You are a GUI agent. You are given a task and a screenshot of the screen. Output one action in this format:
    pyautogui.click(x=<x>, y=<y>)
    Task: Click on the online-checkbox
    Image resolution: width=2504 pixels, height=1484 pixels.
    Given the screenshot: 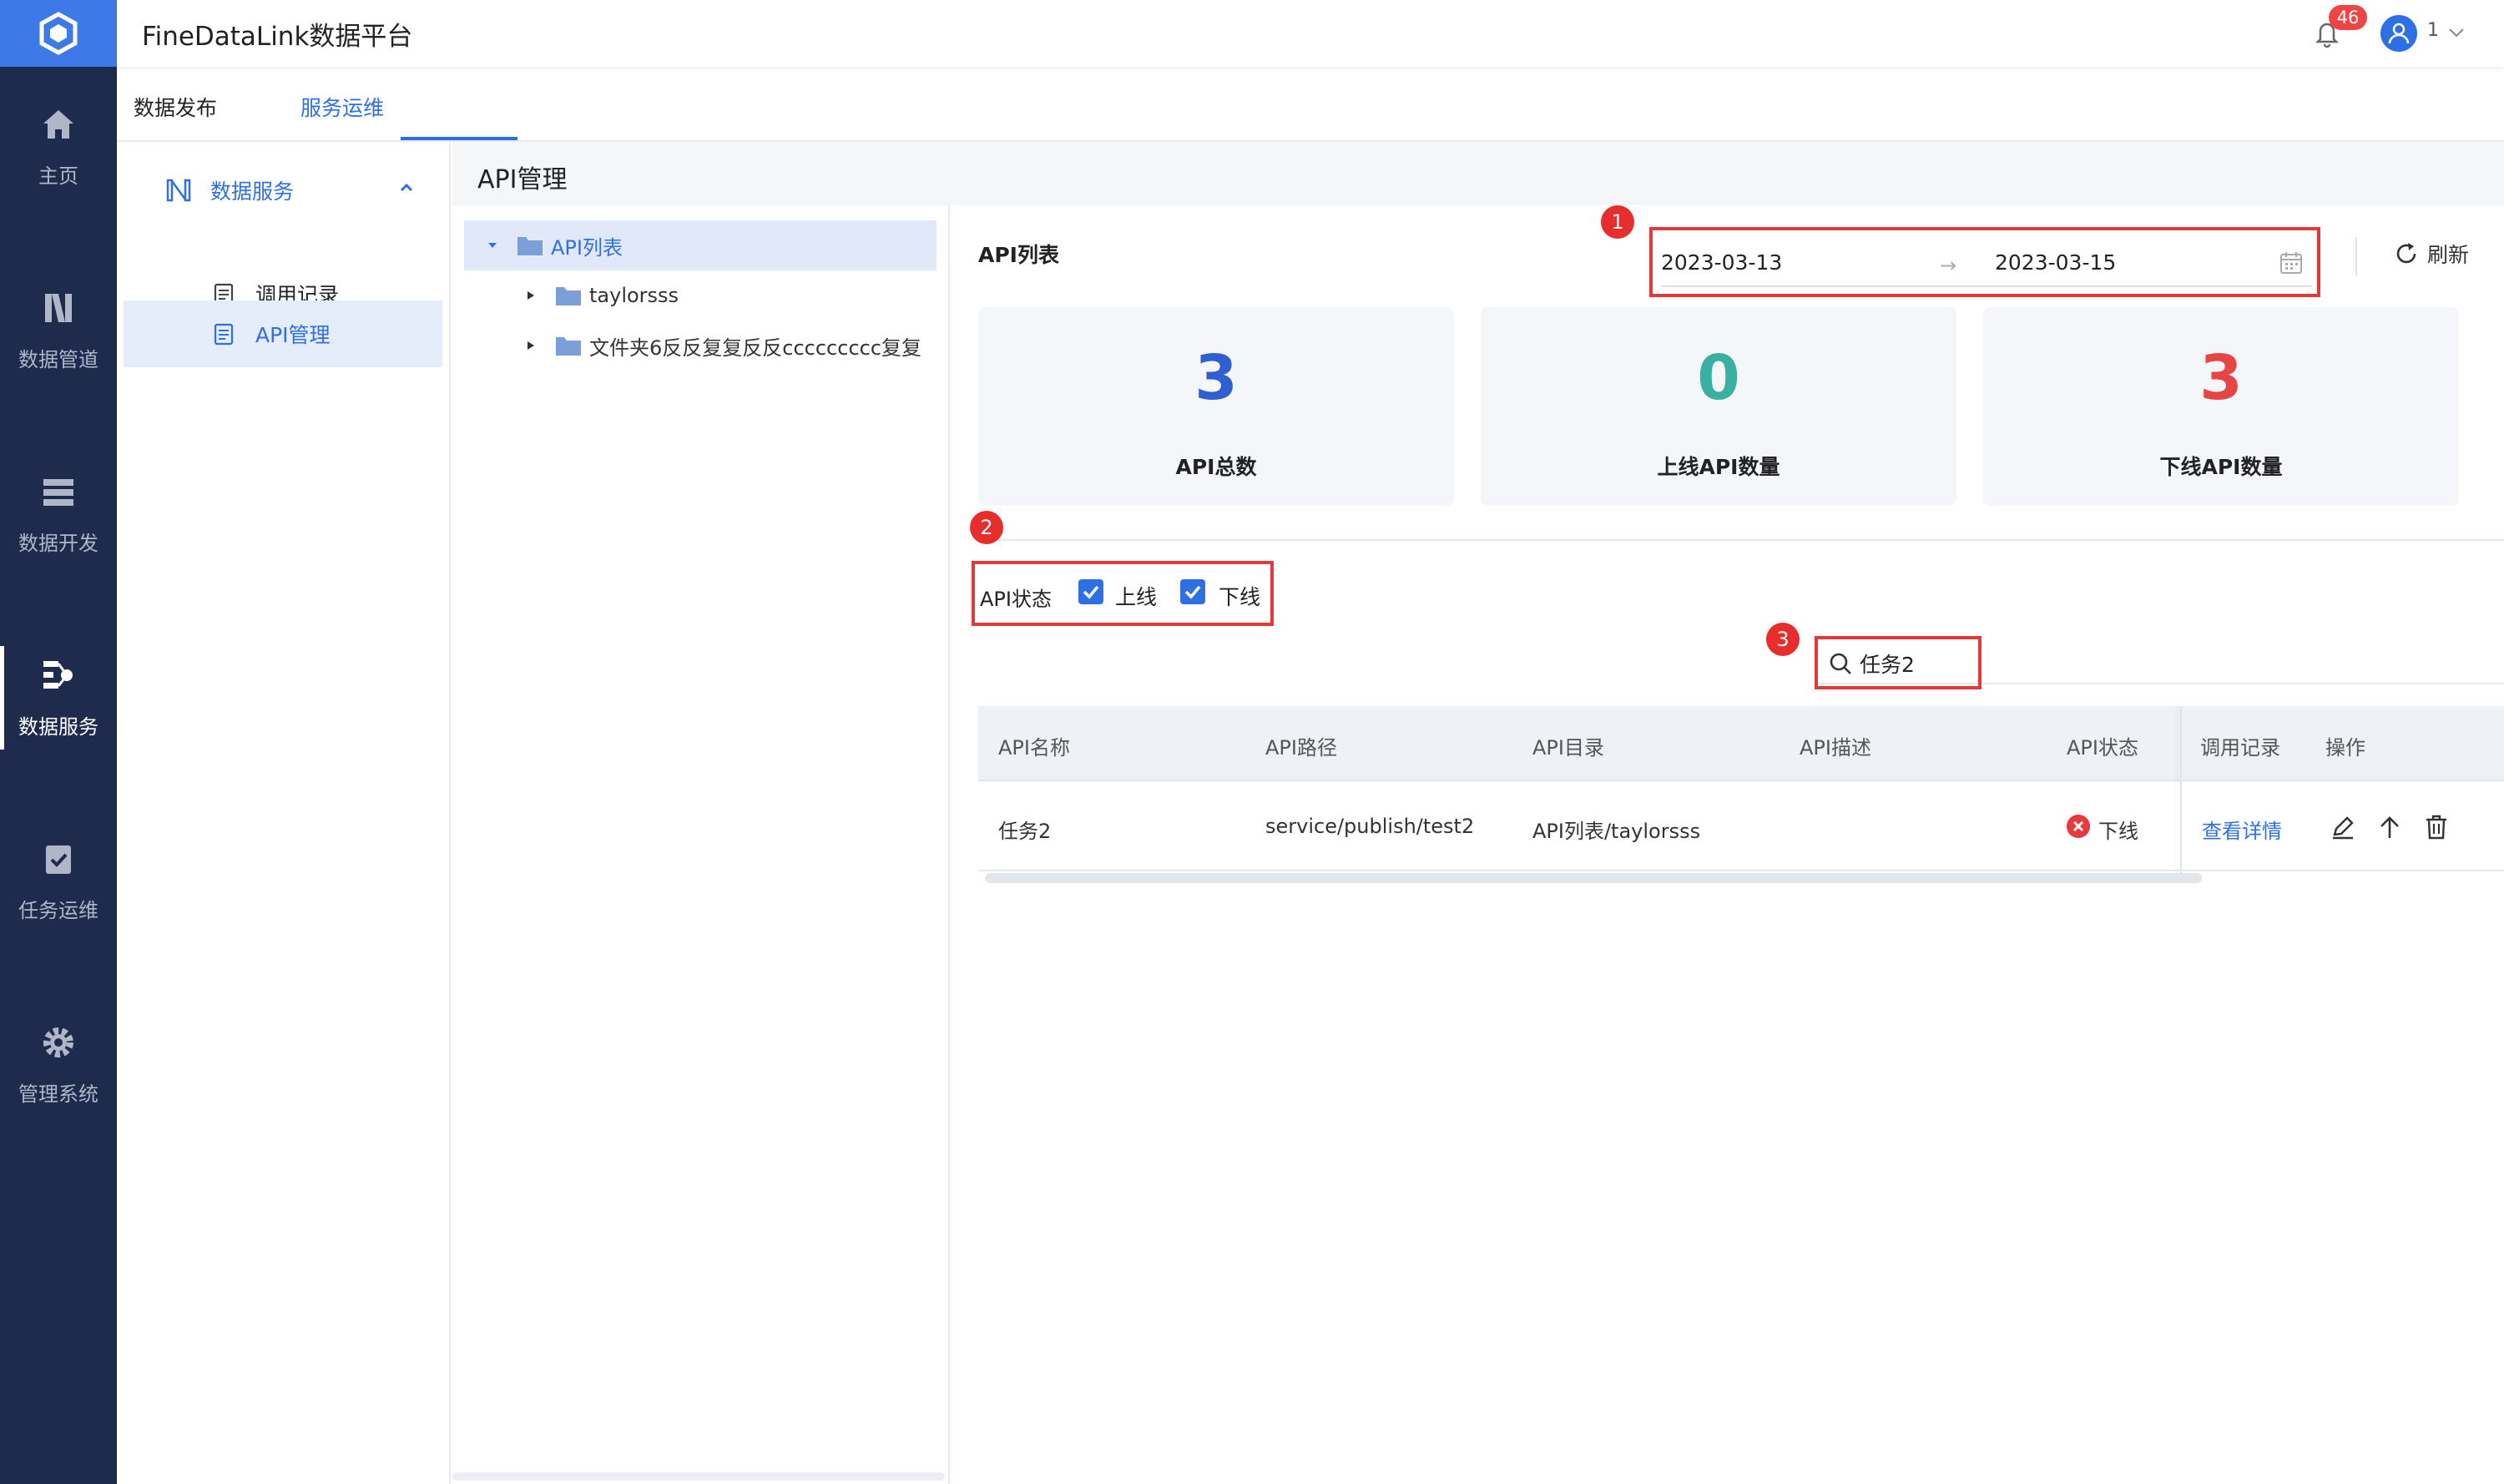 What is the action you would take?
    pyautogui.click(x=1090, y=591)
    